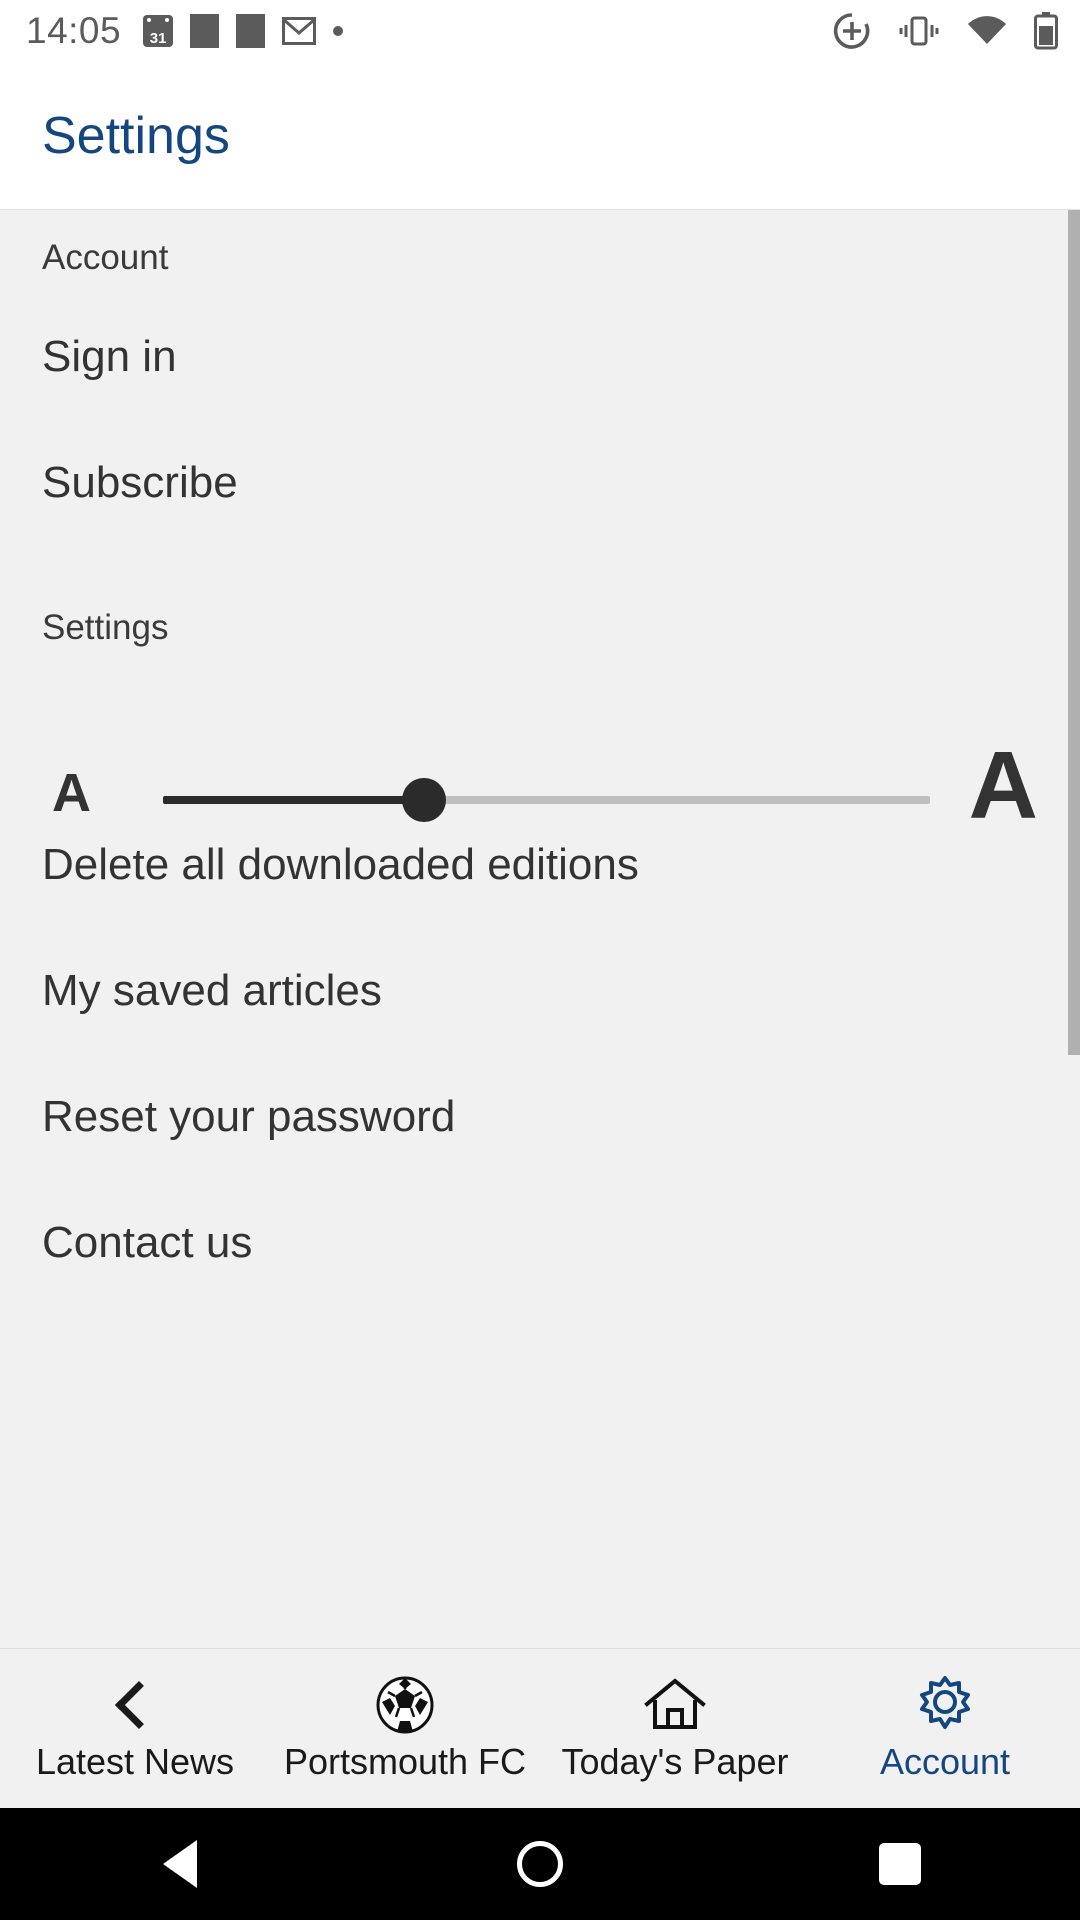 Image resolution: width=1080 pixels, height=1920 pixels. I want to click on tab-label-account: Account, so click(945, 1761).